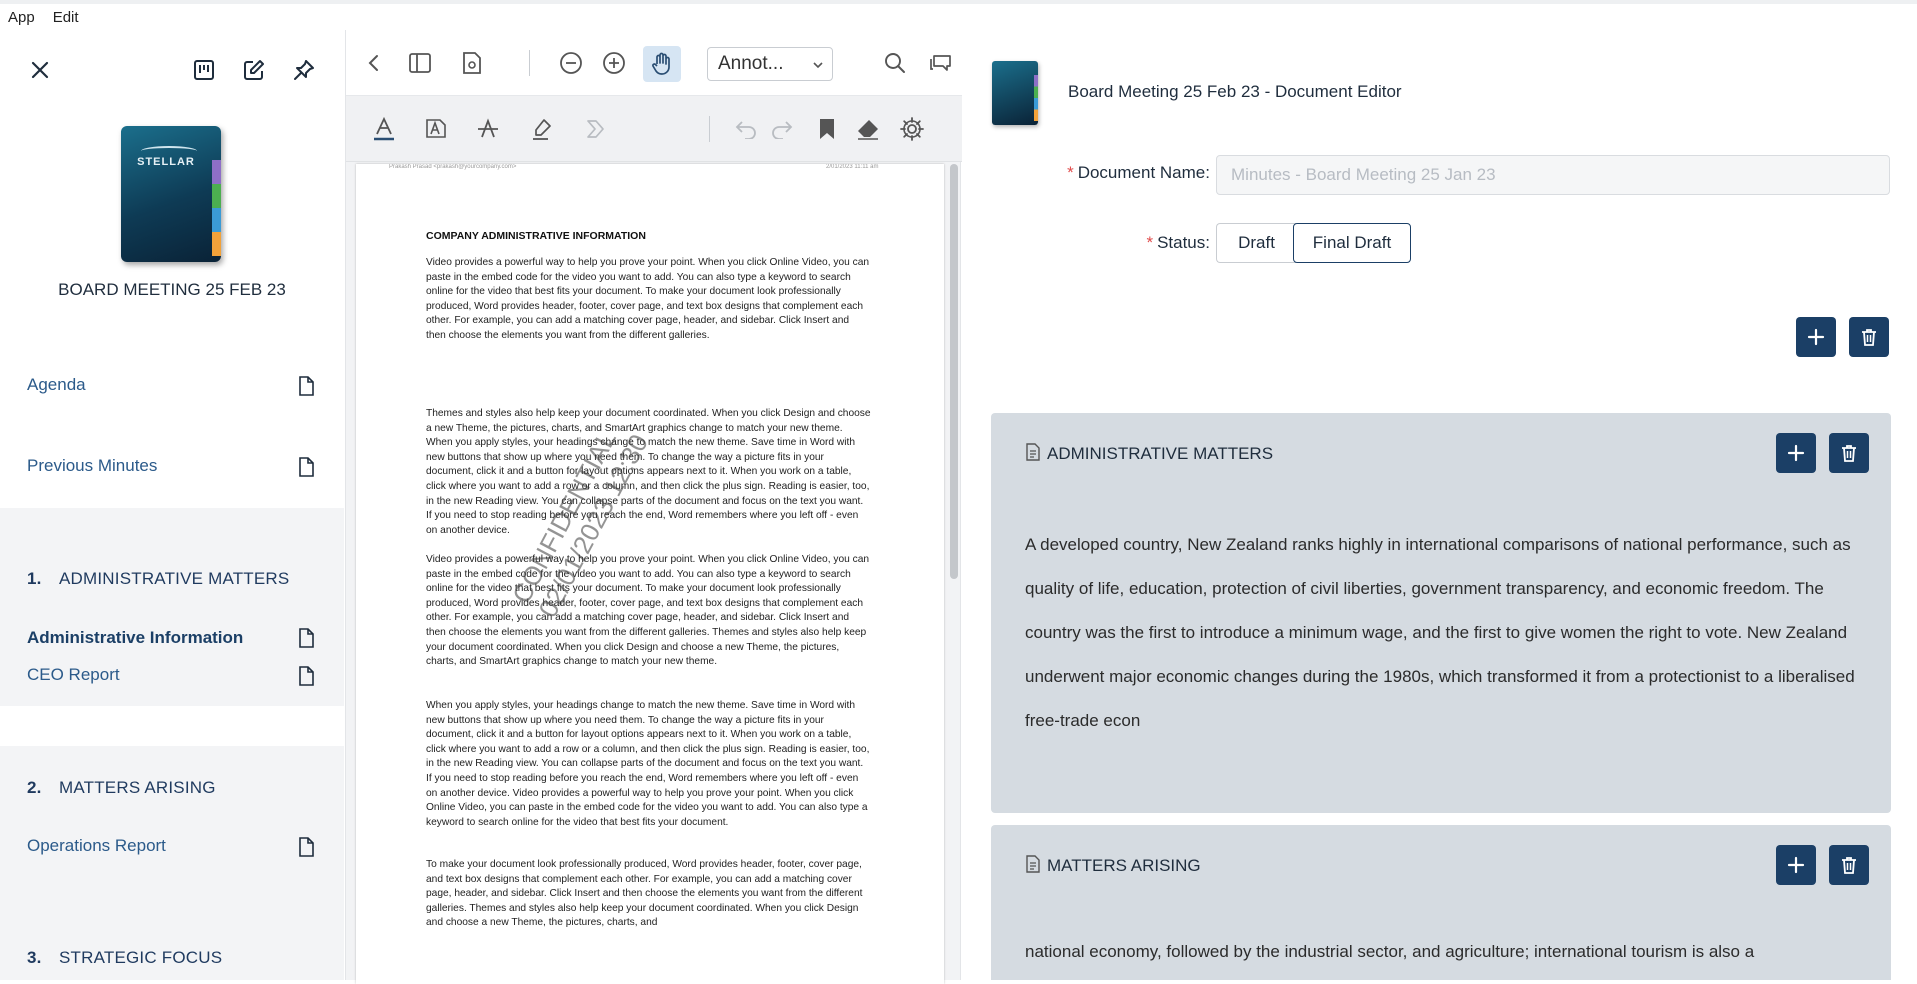 The image size is (1917, 984). What do you see at coordinates (40, 70) in the screenshot?
I see `close-icon` at bounding box center [40, 70].